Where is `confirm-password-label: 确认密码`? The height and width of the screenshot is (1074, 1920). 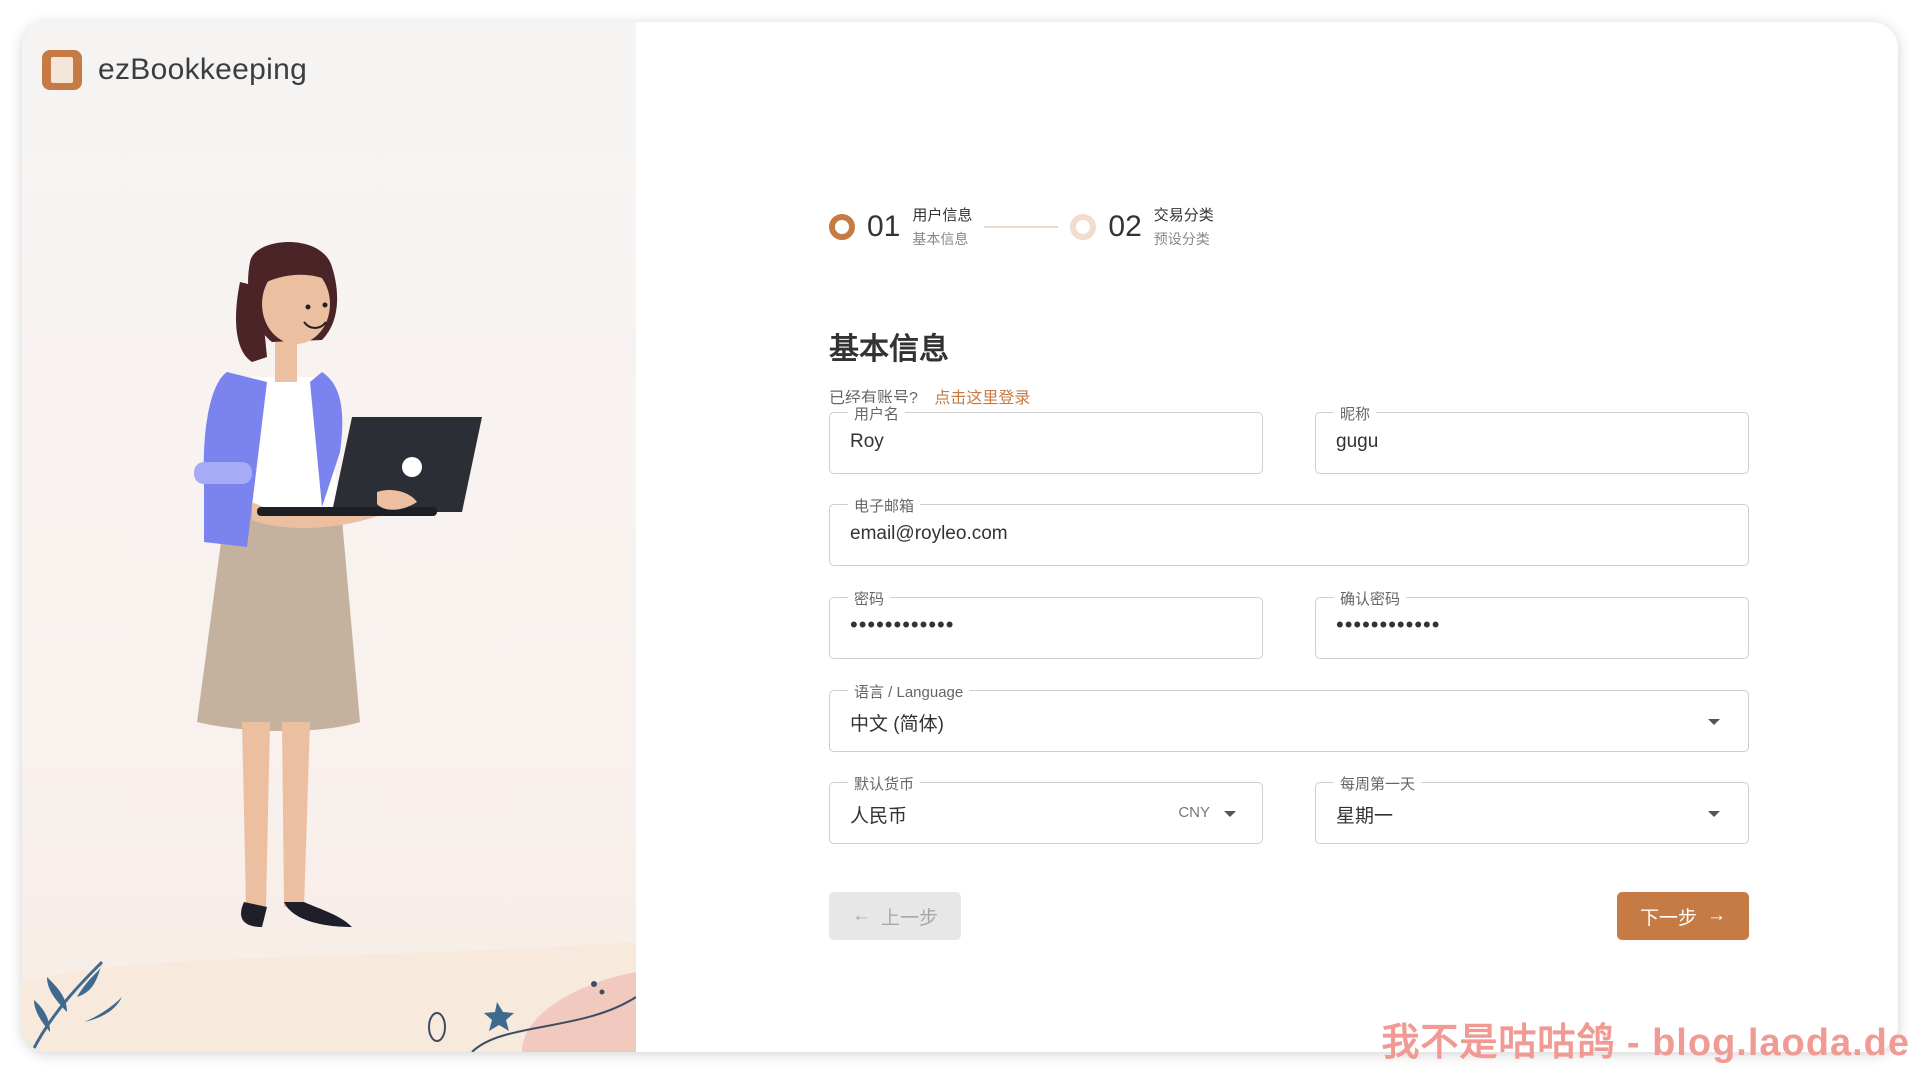 confirm-password-label: 确认密码 is located at coordinates (1370, 598).